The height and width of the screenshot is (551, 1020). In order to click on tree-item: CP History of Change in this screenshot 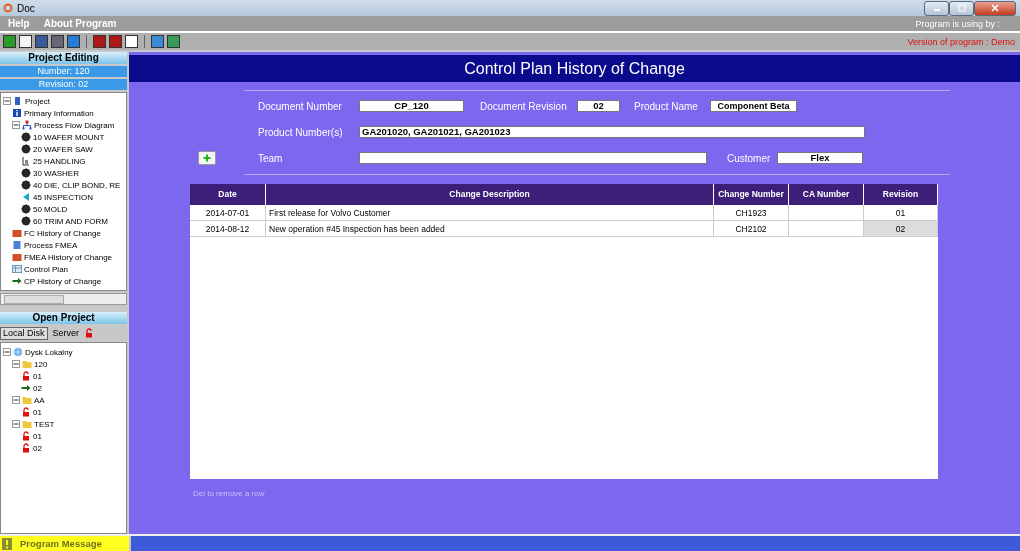, I will do `click(63, 281)`.